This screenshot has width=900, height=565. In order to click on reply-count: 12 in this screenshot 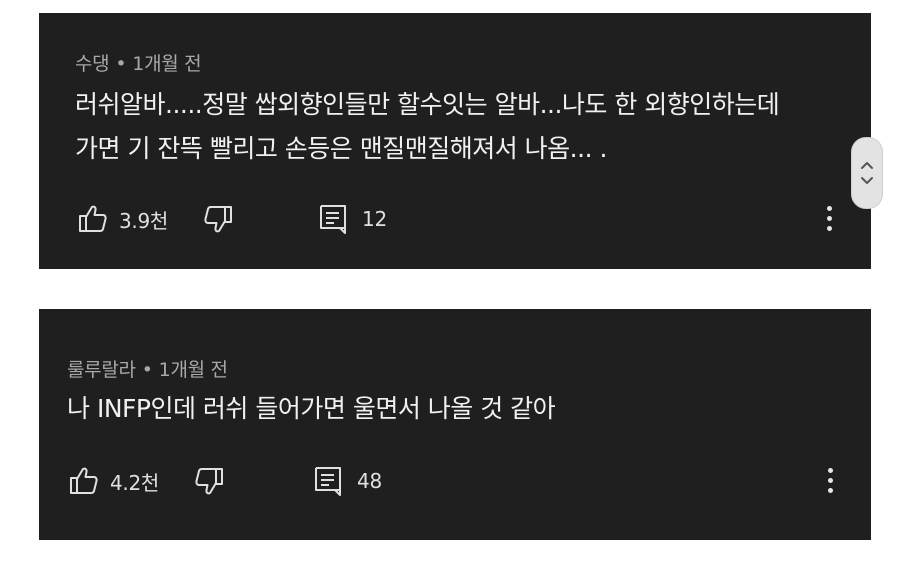, I will do `click(374, 219)`.